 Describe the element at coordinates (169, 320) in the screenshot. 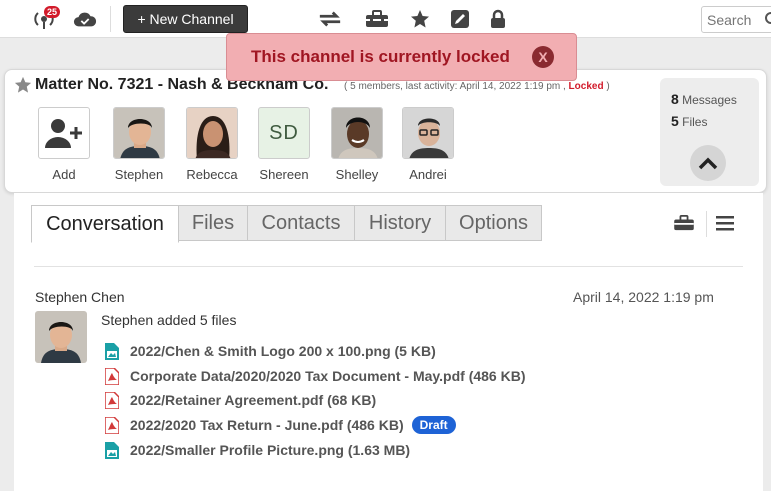

I see `message-text: Stephen added 5 files` at that location.